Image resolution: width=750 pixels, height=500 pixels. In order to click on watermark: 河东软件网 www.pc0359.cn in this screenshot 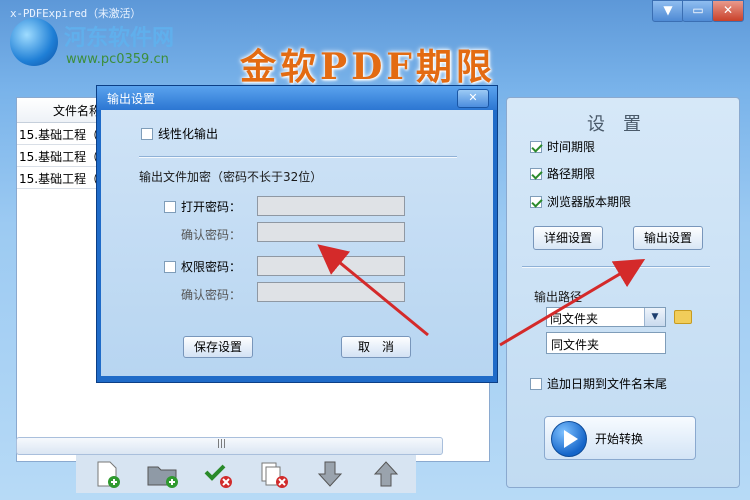, I will do `click(110, 40)`.